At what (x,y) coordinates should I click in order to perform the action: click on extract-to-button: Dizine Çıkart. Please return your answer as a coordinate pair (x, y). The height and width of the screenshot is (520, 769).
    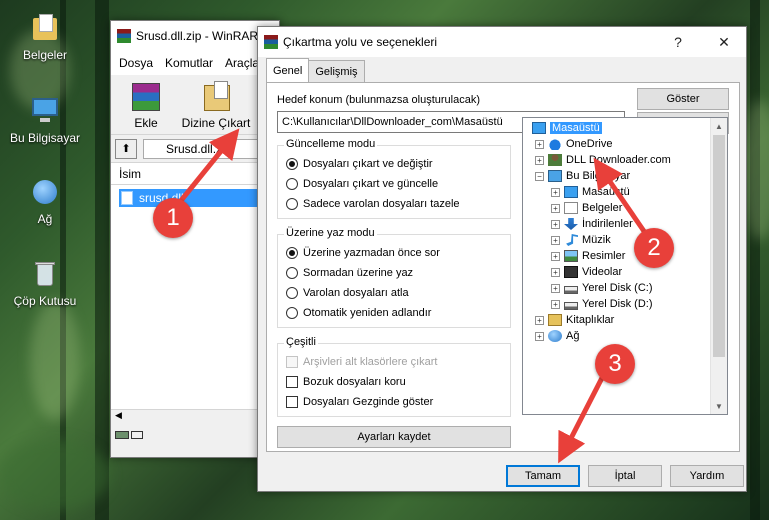
    Looking at the image, I should click on (216, 104).